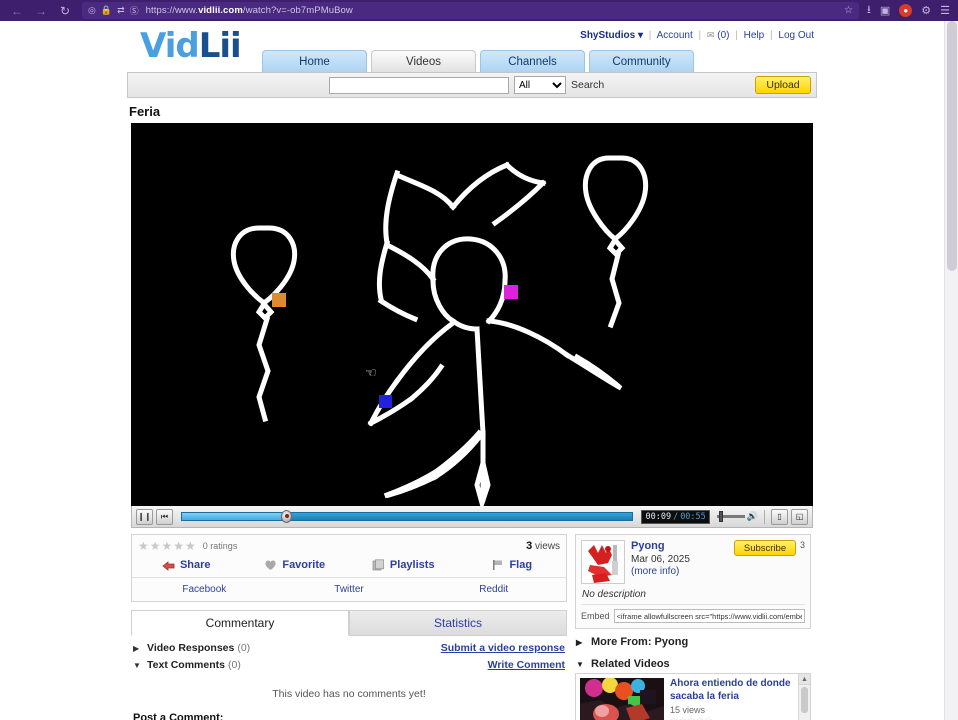 The width and height of the screenshot is (958, 720). I want to click on sidebar-icon: ▣, so click(885, 10).